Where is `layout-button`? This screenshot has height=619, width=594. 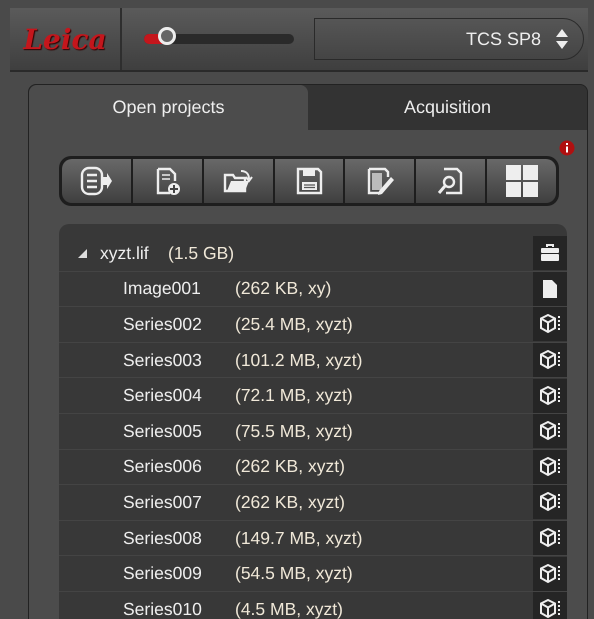
layout-button is located at coordinates (521, 181).